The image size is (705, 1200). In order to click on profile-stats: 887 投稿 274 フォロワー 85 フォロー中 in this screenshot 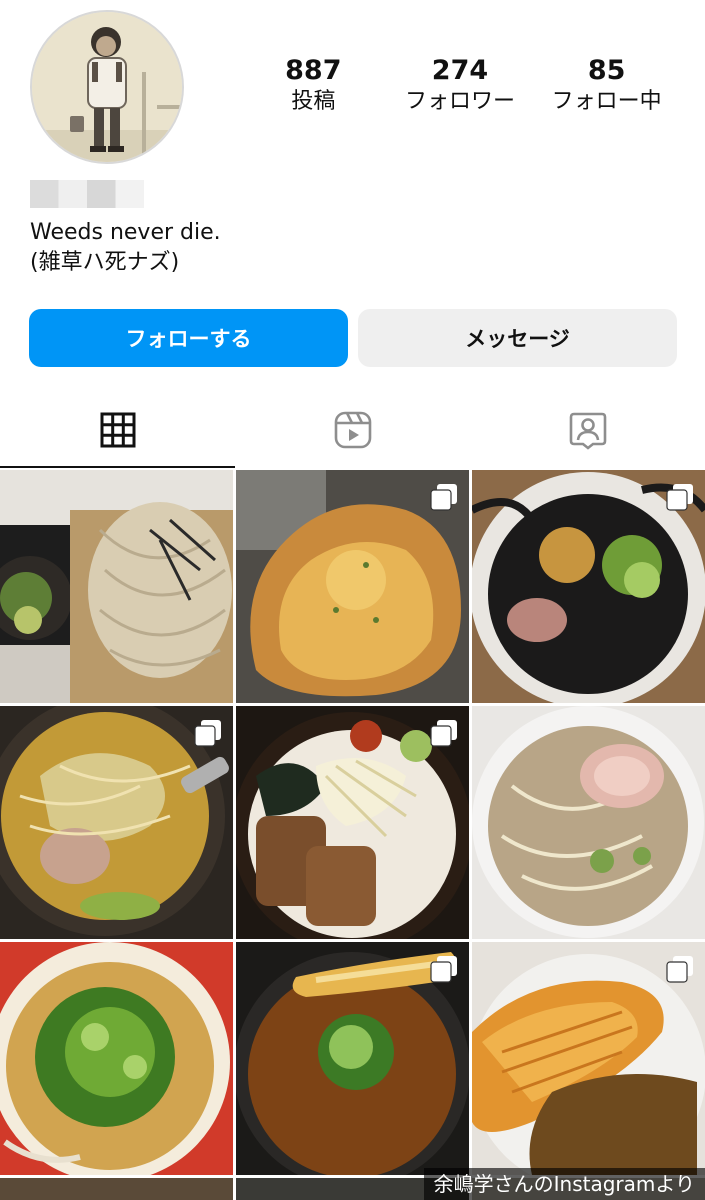, I will do `click(460, 86)`.